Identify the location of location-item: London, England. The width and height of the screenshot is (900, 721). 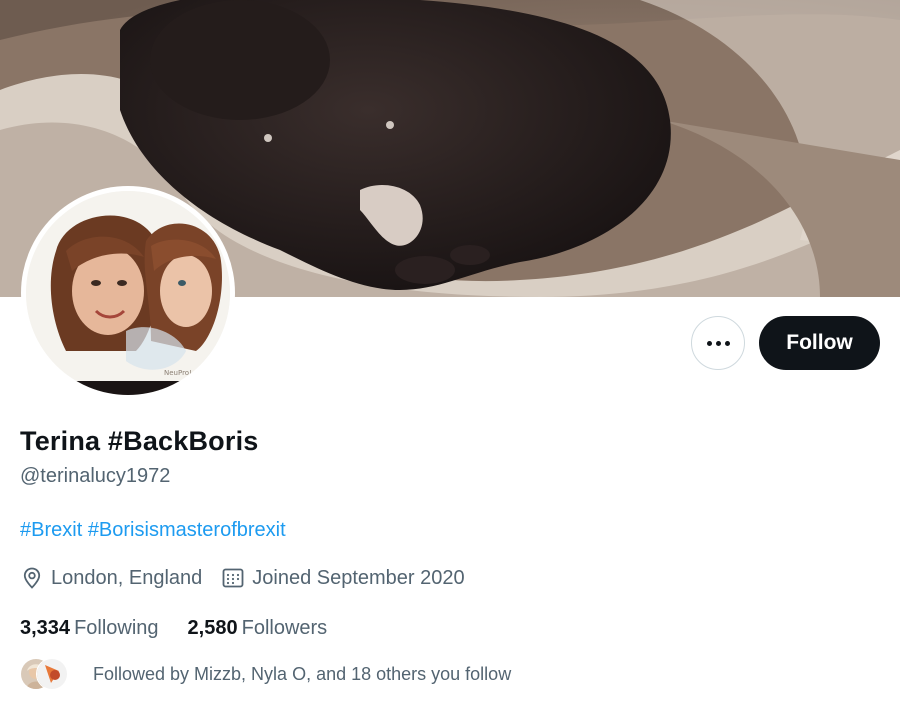
(111, 578).